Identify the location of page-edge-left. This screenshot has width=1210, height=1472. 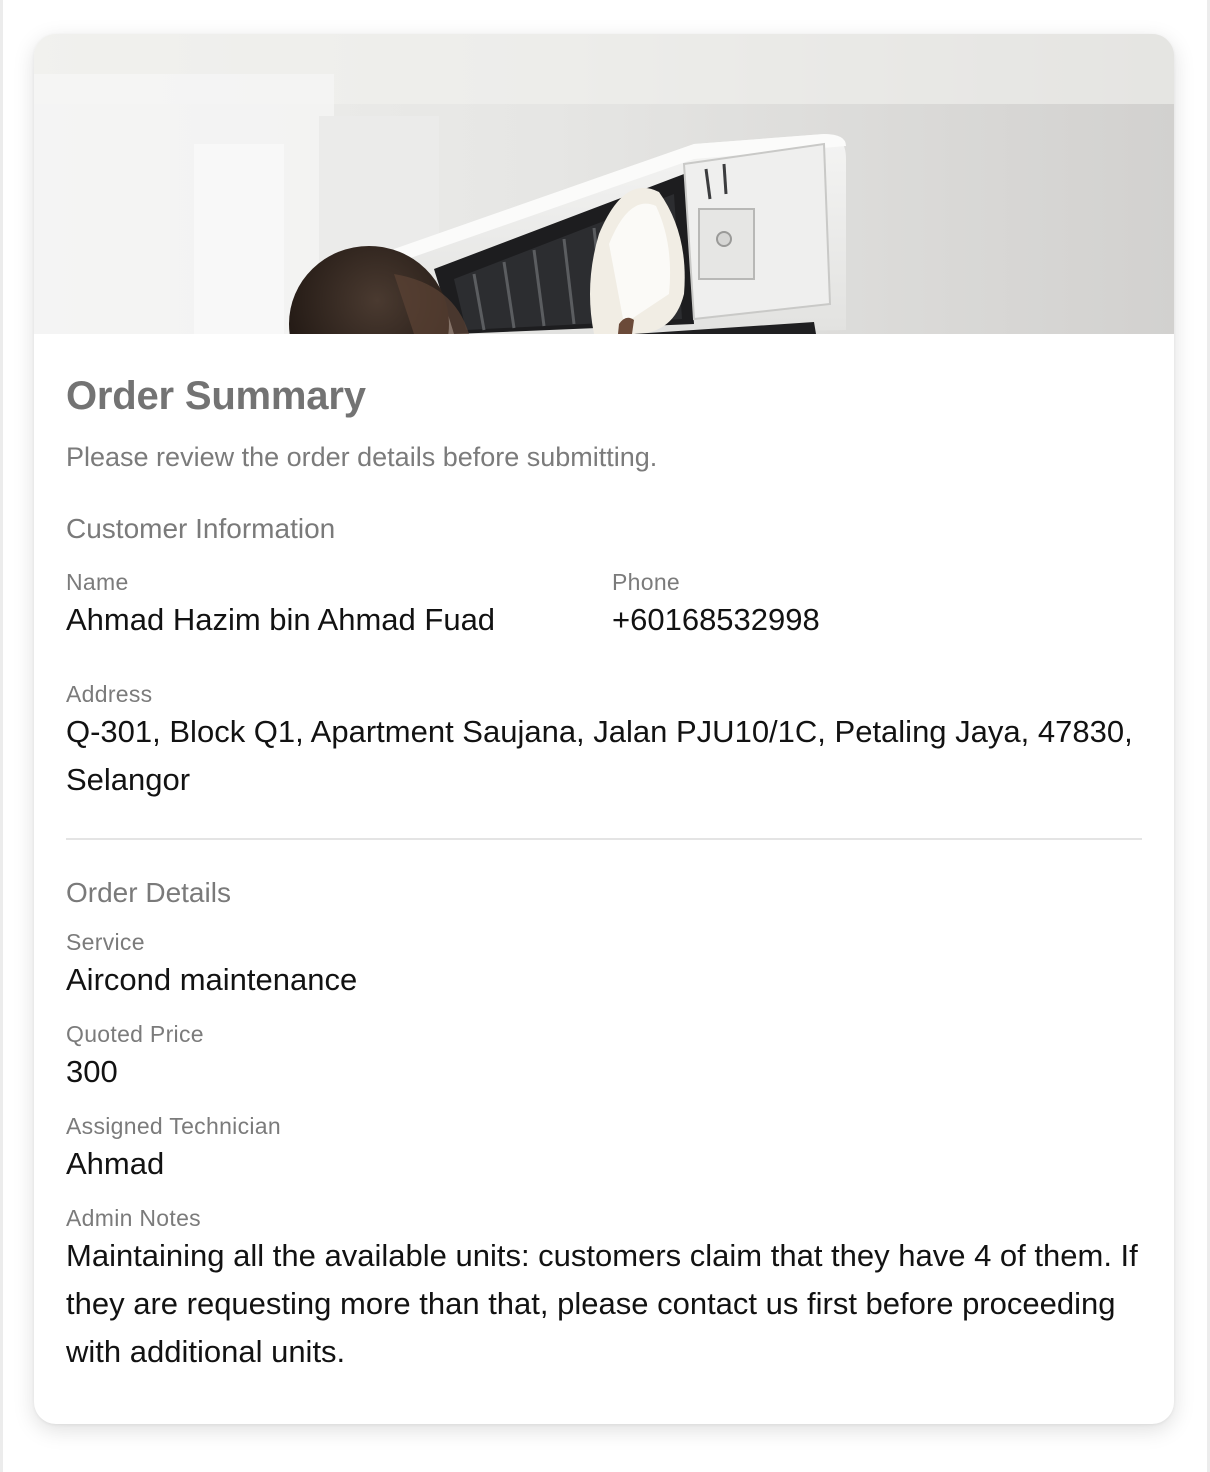
(1, 736).